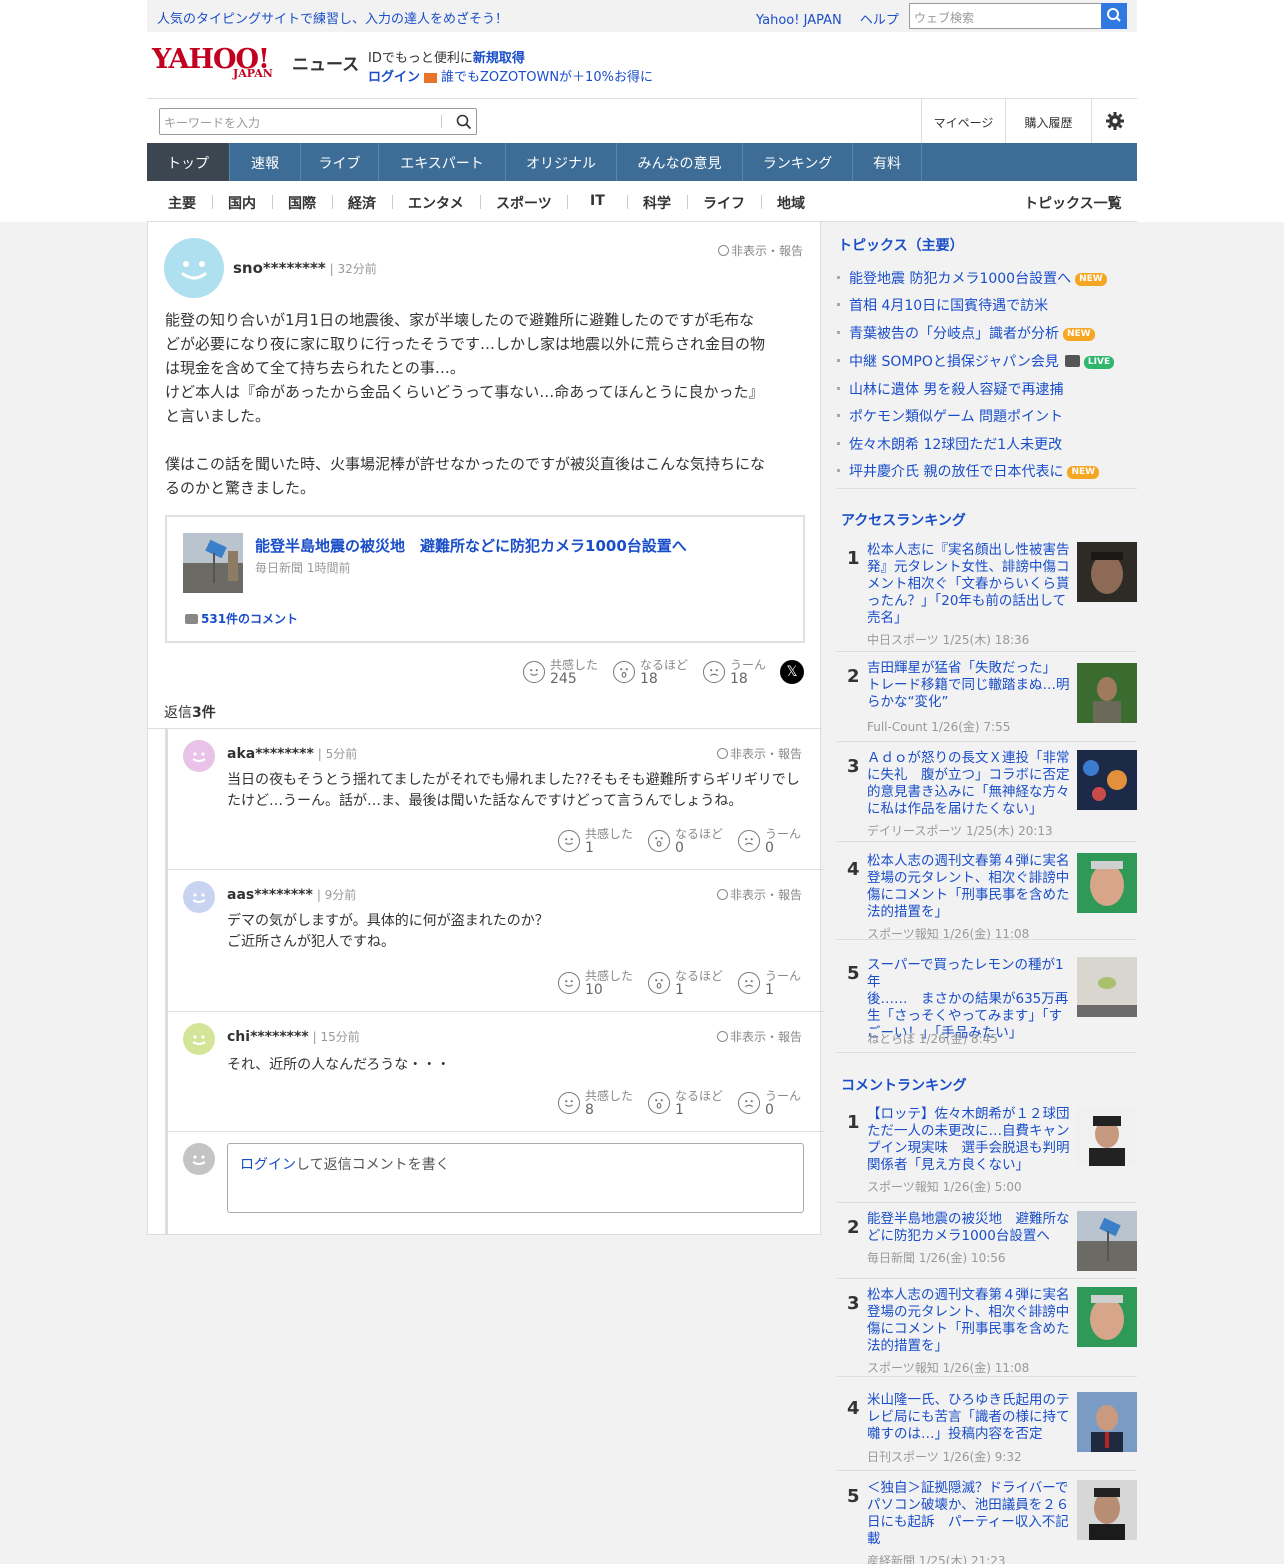 Image resolution: width=1284 pixels, height=1564 pixels. What do you see at coordinates (968, 471) in the screenshot?
I see `topic-link: 坪井慶介氏 親の放任で日本代表に NEW` at bounding box center [968, 471].